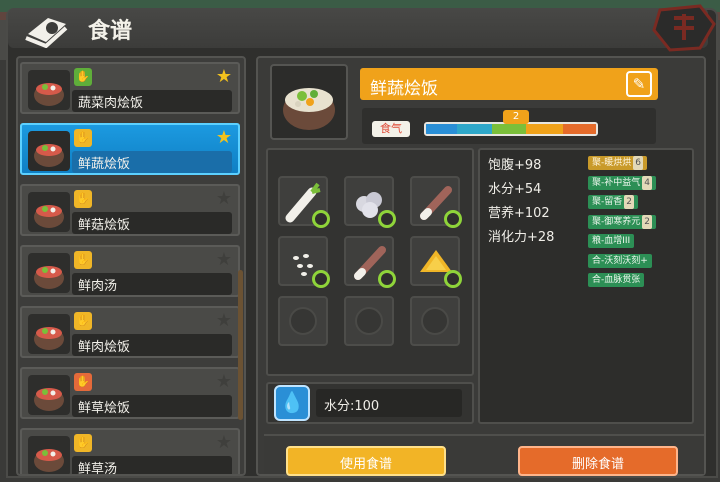 The height and width of the screenshot is (482, 720). What do you see at coordinates (391, 129) in the screenshot?
I see `flavor-label: 食气` at bounding box center [391, 129].